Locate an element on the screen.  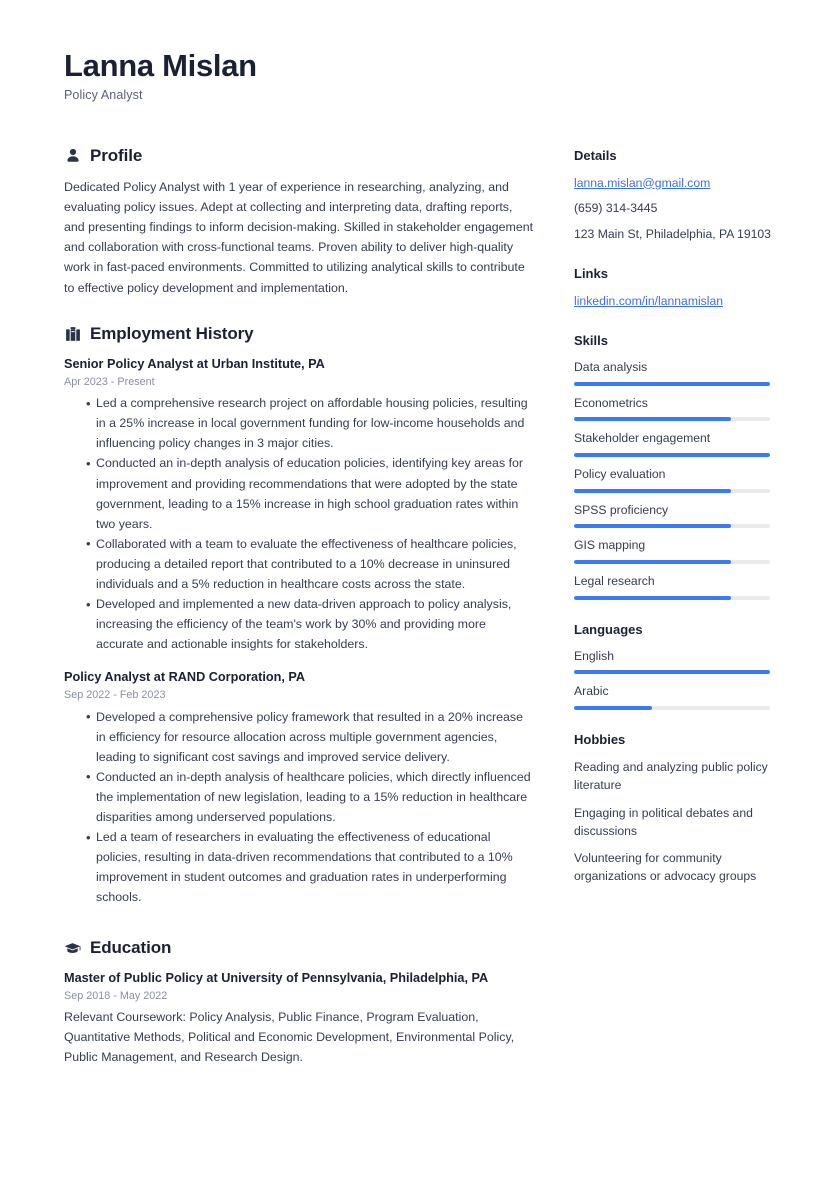
resume-header: Lanna Mislan Policy Analyst is located at coordinates (420, 75).